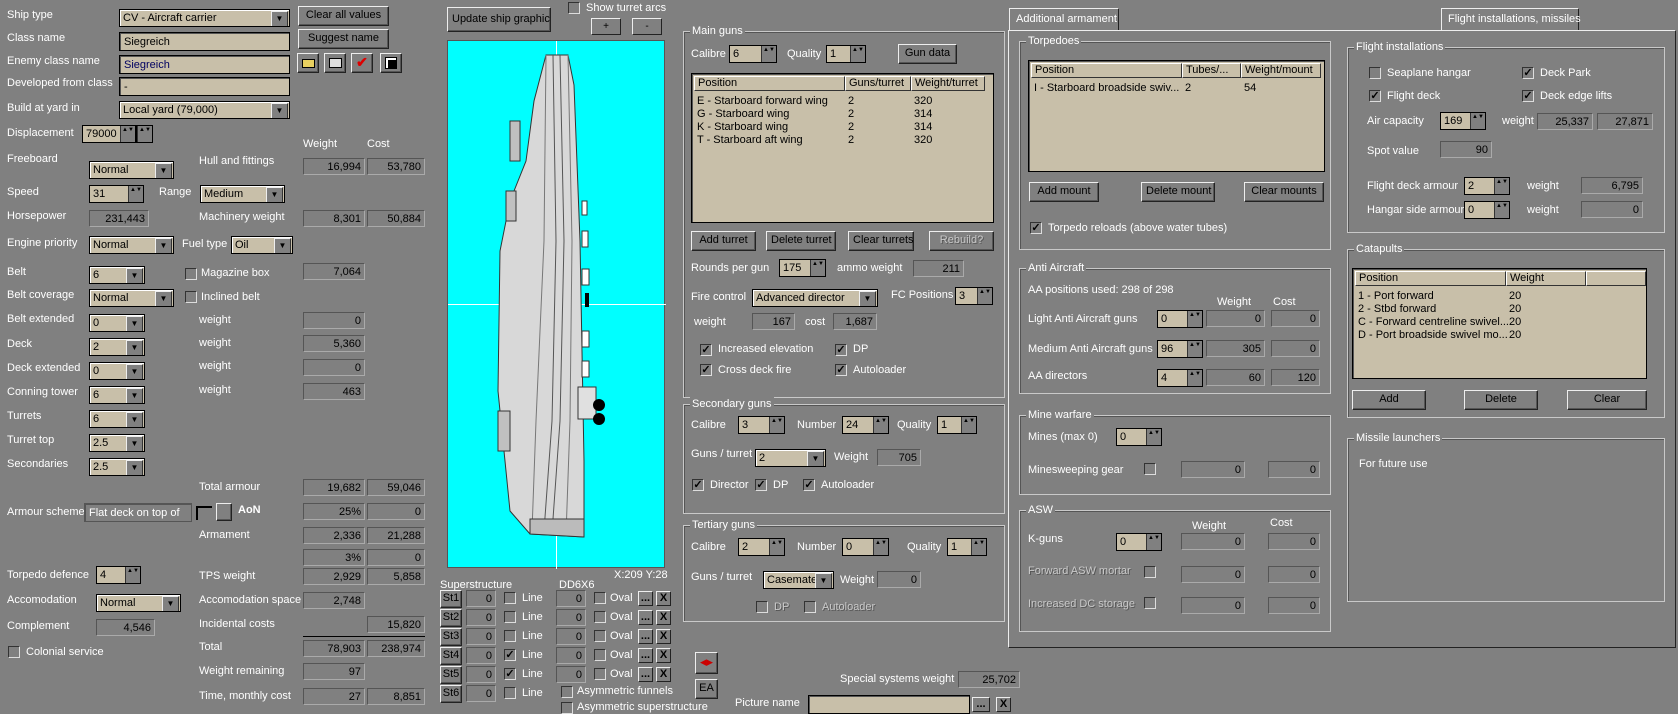 This screenshot has height=714, width=1678. I want to click on range-select: Medium, so click(242, 194).